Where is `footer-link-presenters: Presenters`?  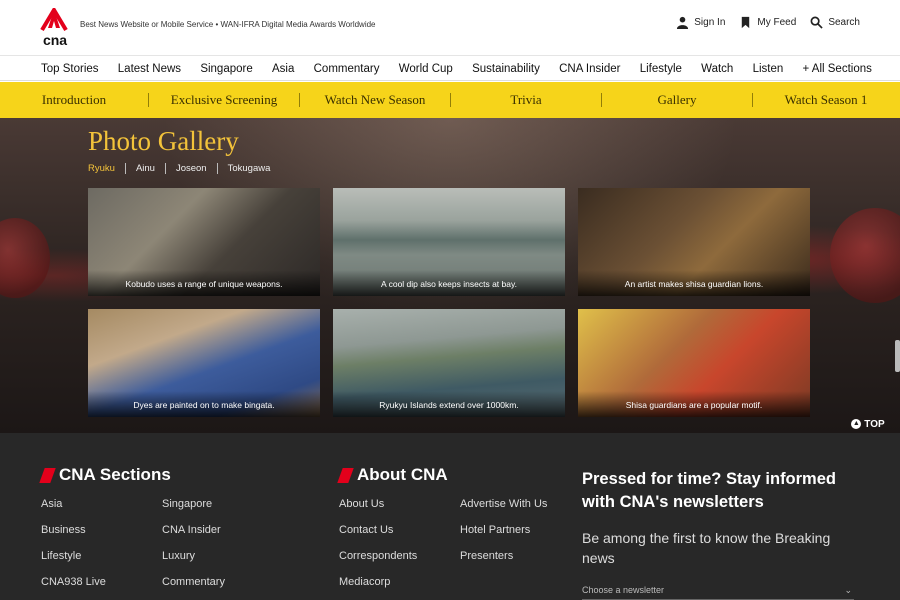
footer-link-presenters: Presenters is located at coordinates (503, 556).